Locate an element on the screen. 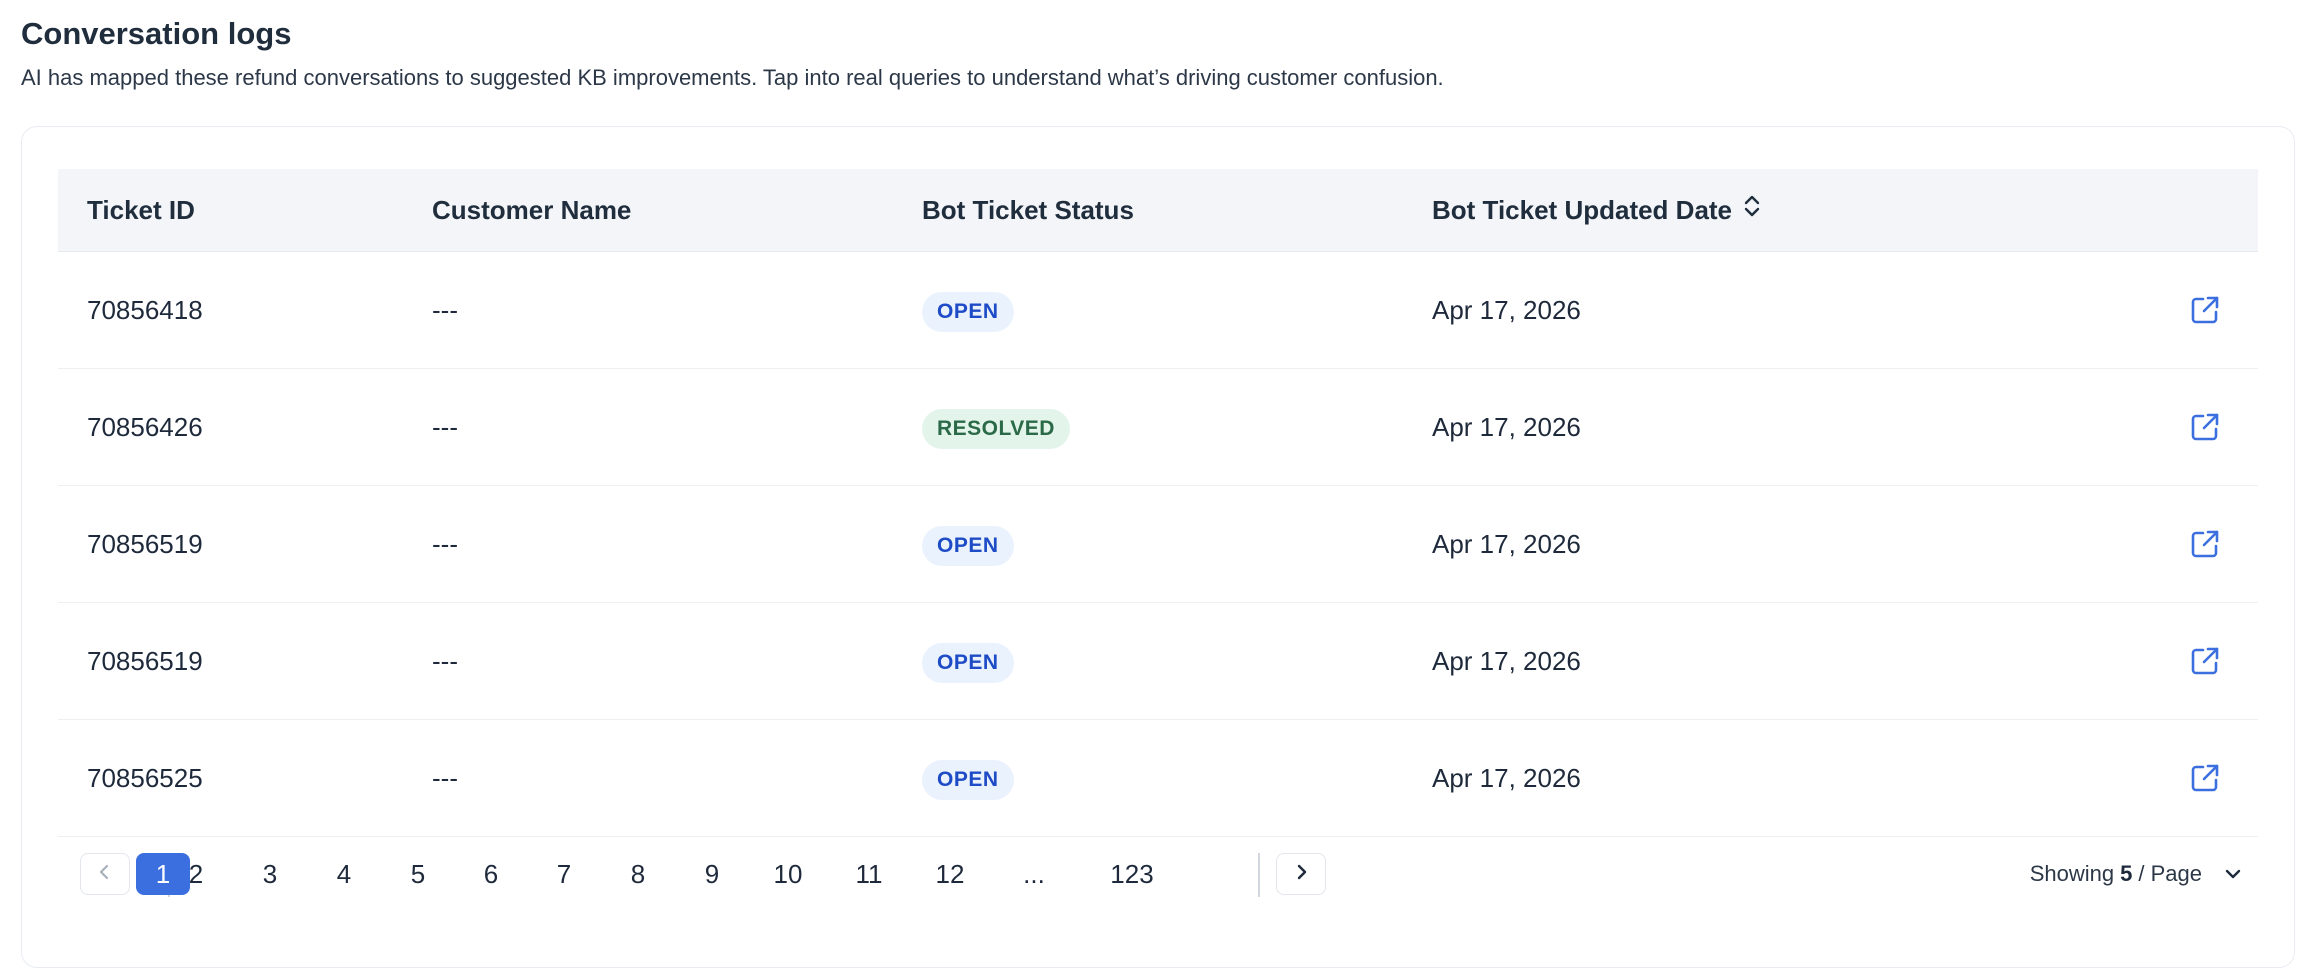 The image size is (2316, 968). page-button-10: 10 is located at coordinates (788, 874).